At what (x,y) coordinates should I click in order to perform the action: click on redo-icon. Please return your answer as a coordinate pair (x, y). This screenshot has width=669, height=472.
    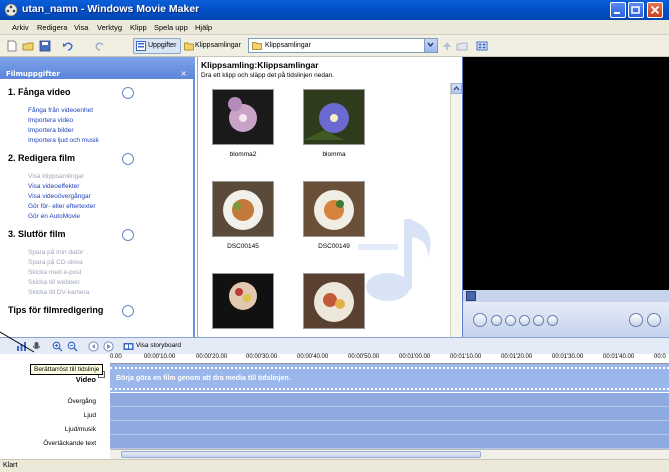
    Looking at the image, I should click on (100, 46).